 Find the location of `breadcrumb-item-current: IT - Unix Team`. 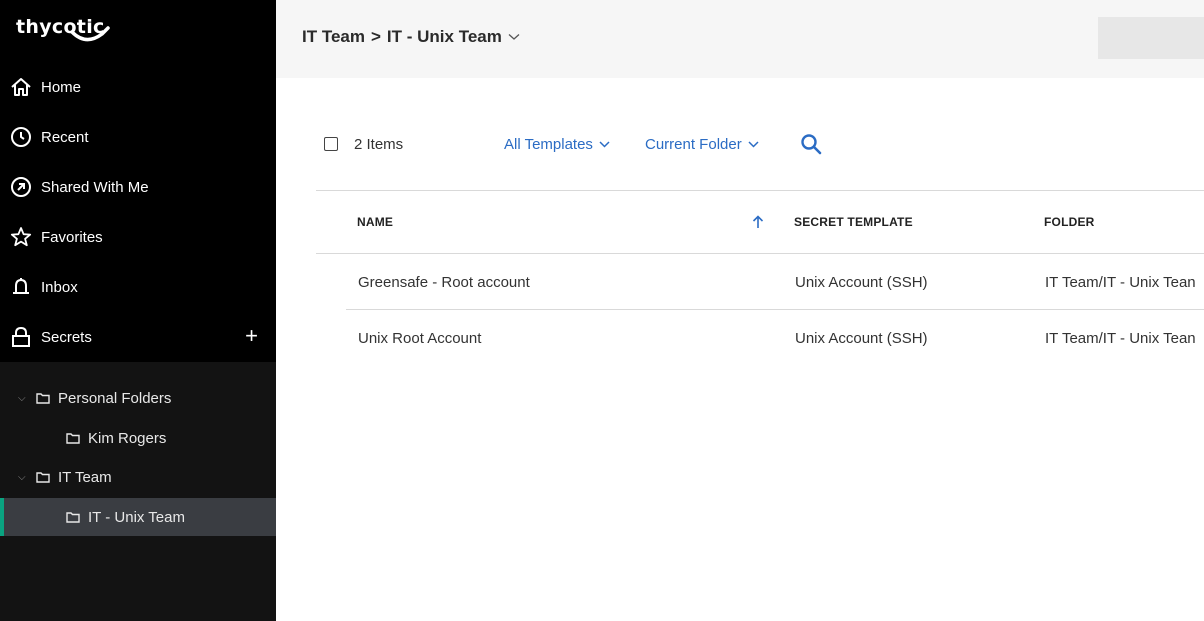

breadcrumb-item-current: IT - Unix Team is located at coordinates (444, 37).